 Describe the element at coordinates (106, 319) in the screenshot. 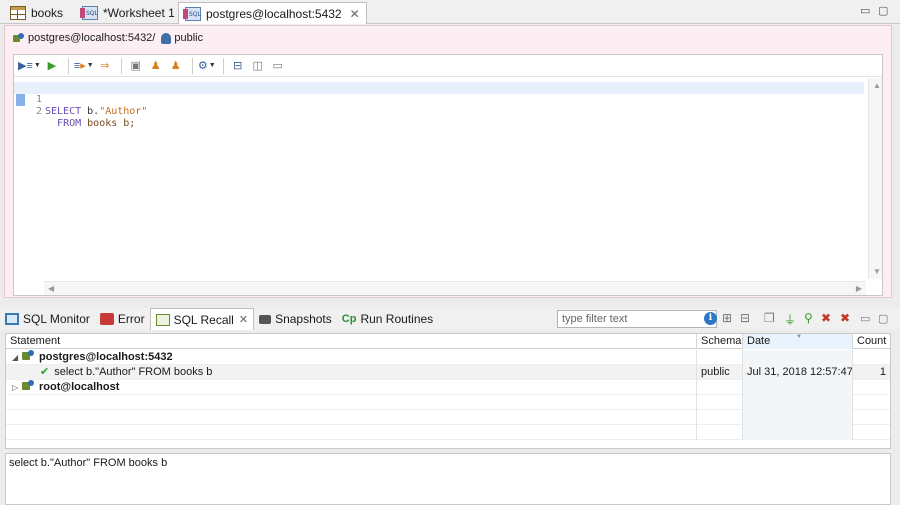

I see `error-log-icon` at that location.